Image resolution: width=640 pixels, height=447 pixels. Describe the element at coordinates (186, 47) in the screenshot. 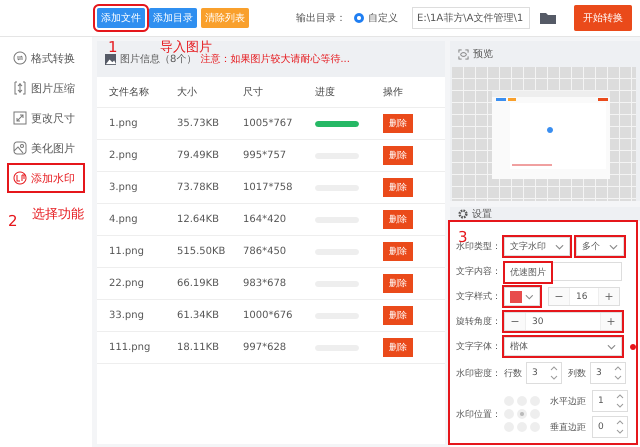

I see `annotation-text: 导入图片` at that location.